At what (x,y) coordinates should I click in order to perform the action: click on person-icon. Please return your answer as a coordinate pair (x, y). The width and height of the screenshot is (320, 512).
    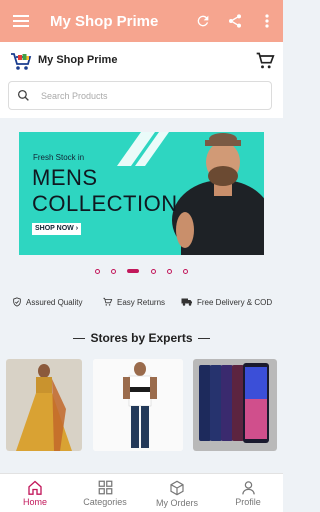
    Looking at the image, I should click on (248, 488).